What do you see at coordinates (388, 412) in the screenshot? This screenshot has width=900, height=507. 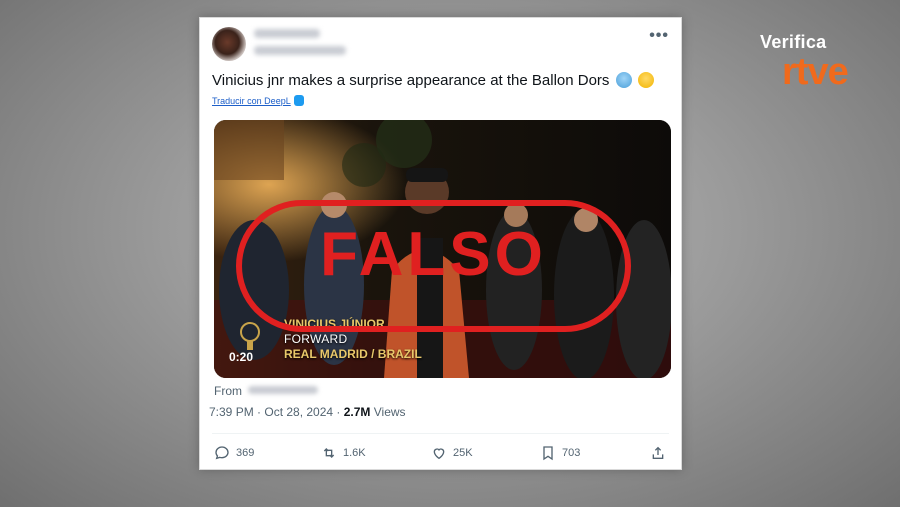 I see `views-label: Views` at bounding box center [388, 412].